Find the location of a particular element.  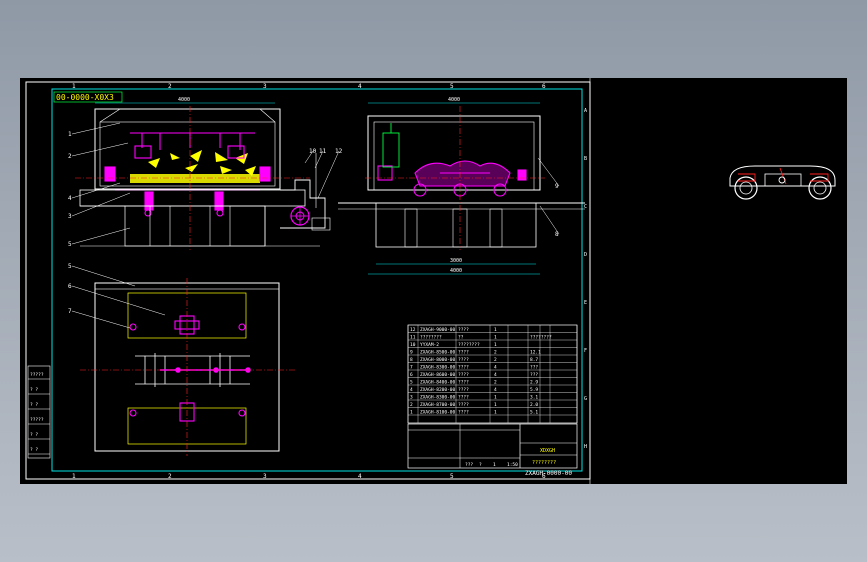

left-revision-strip: ????? ? ? ? ?????? ? ? ? ? is located at coordinates (39, 412).